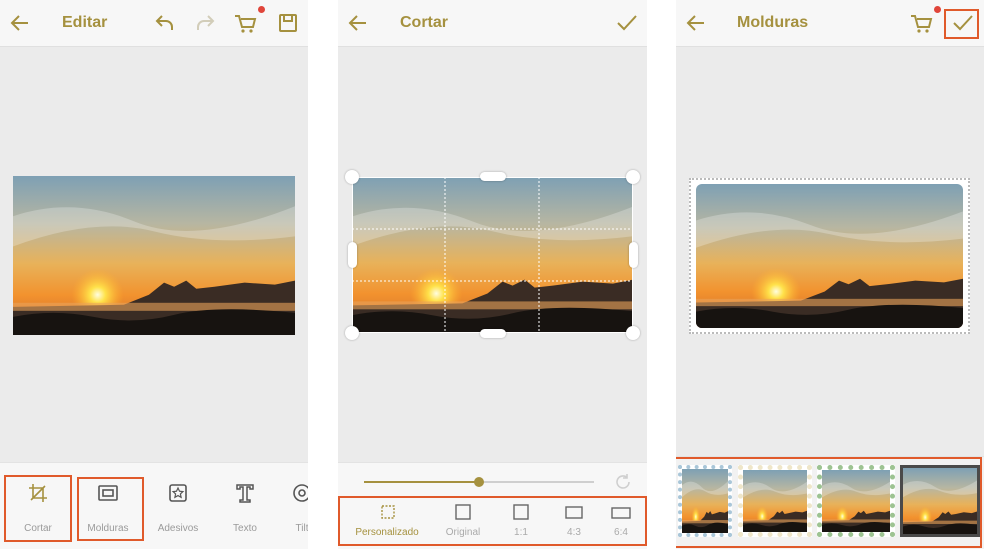 This screenshot has height=549, width=984. Describe the element at coordinates (245, 528) in the screenshot. I see `tool-label: Texto` at that location.